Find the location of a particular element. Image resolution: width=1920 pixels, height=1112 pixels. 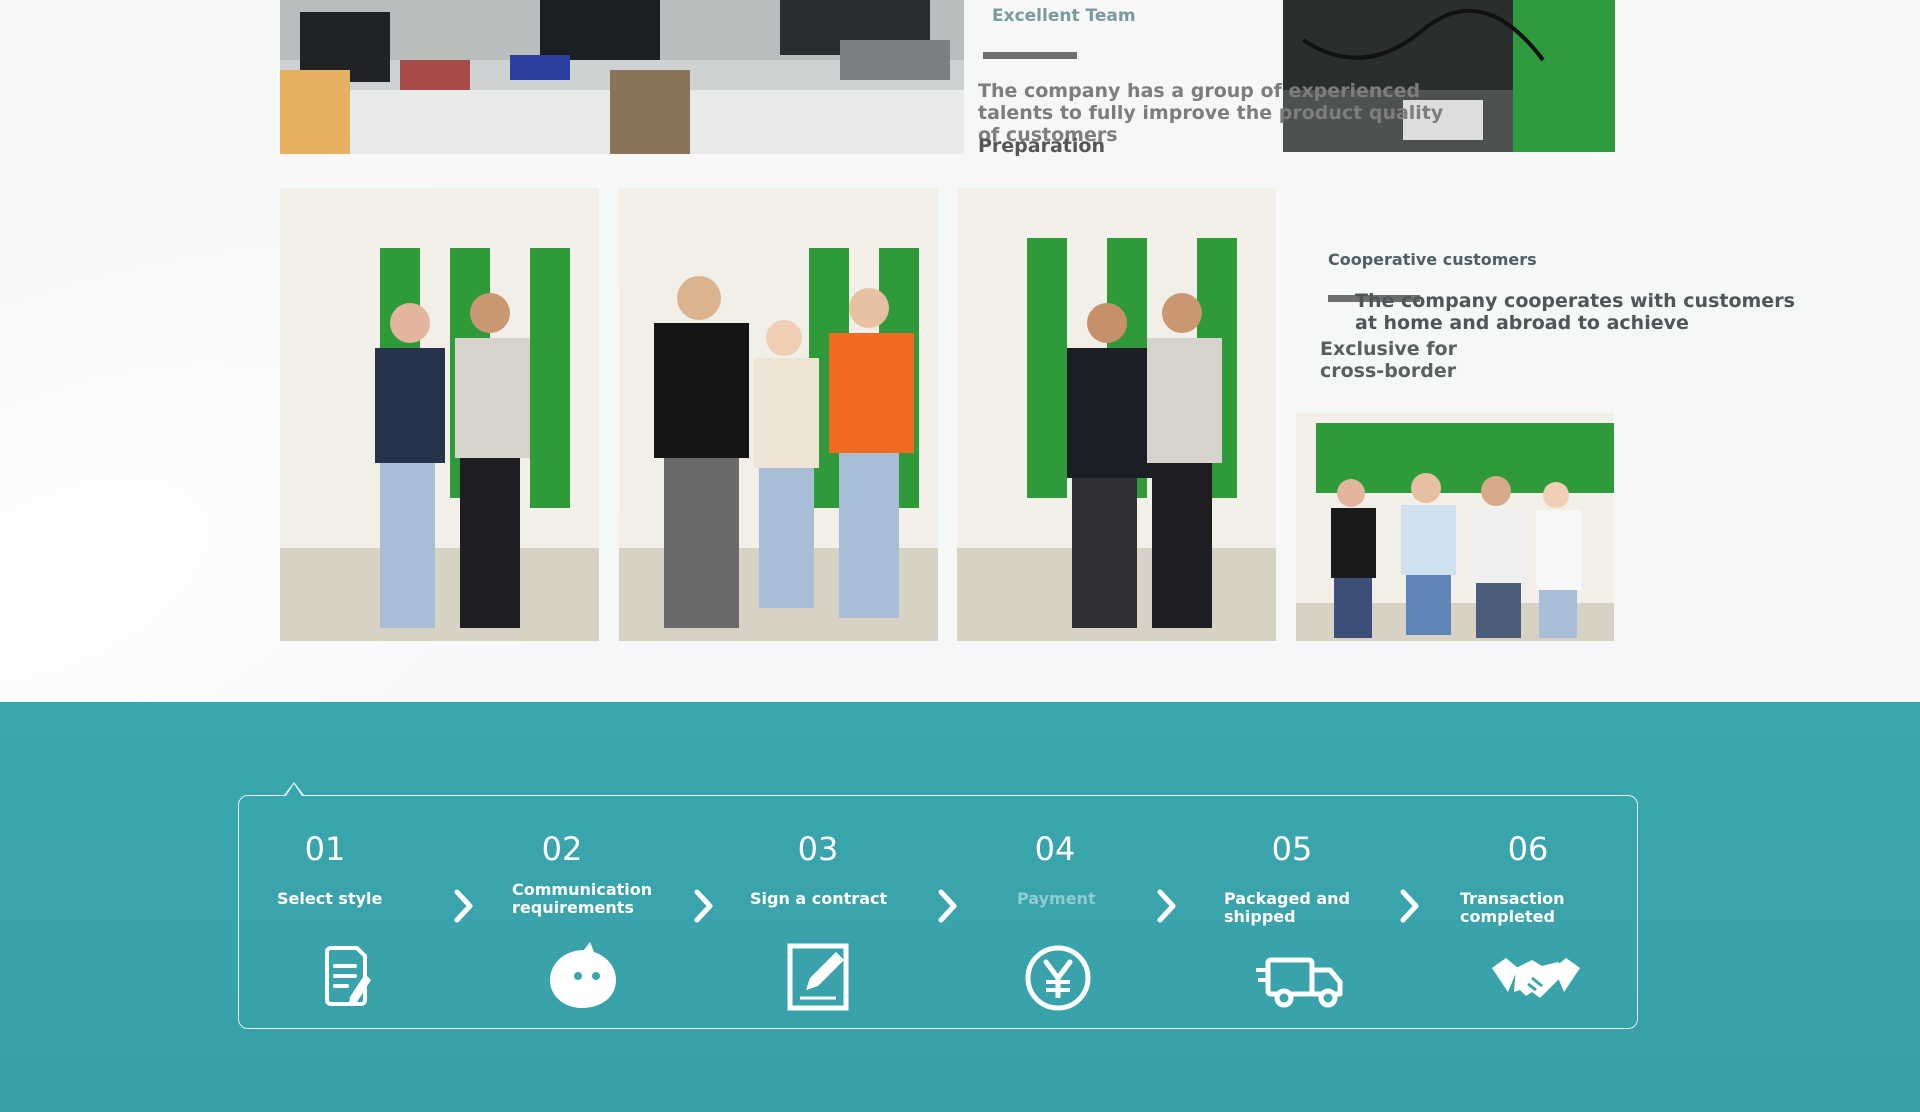

yen-coin-icon is located at coordinates (1058, 978).